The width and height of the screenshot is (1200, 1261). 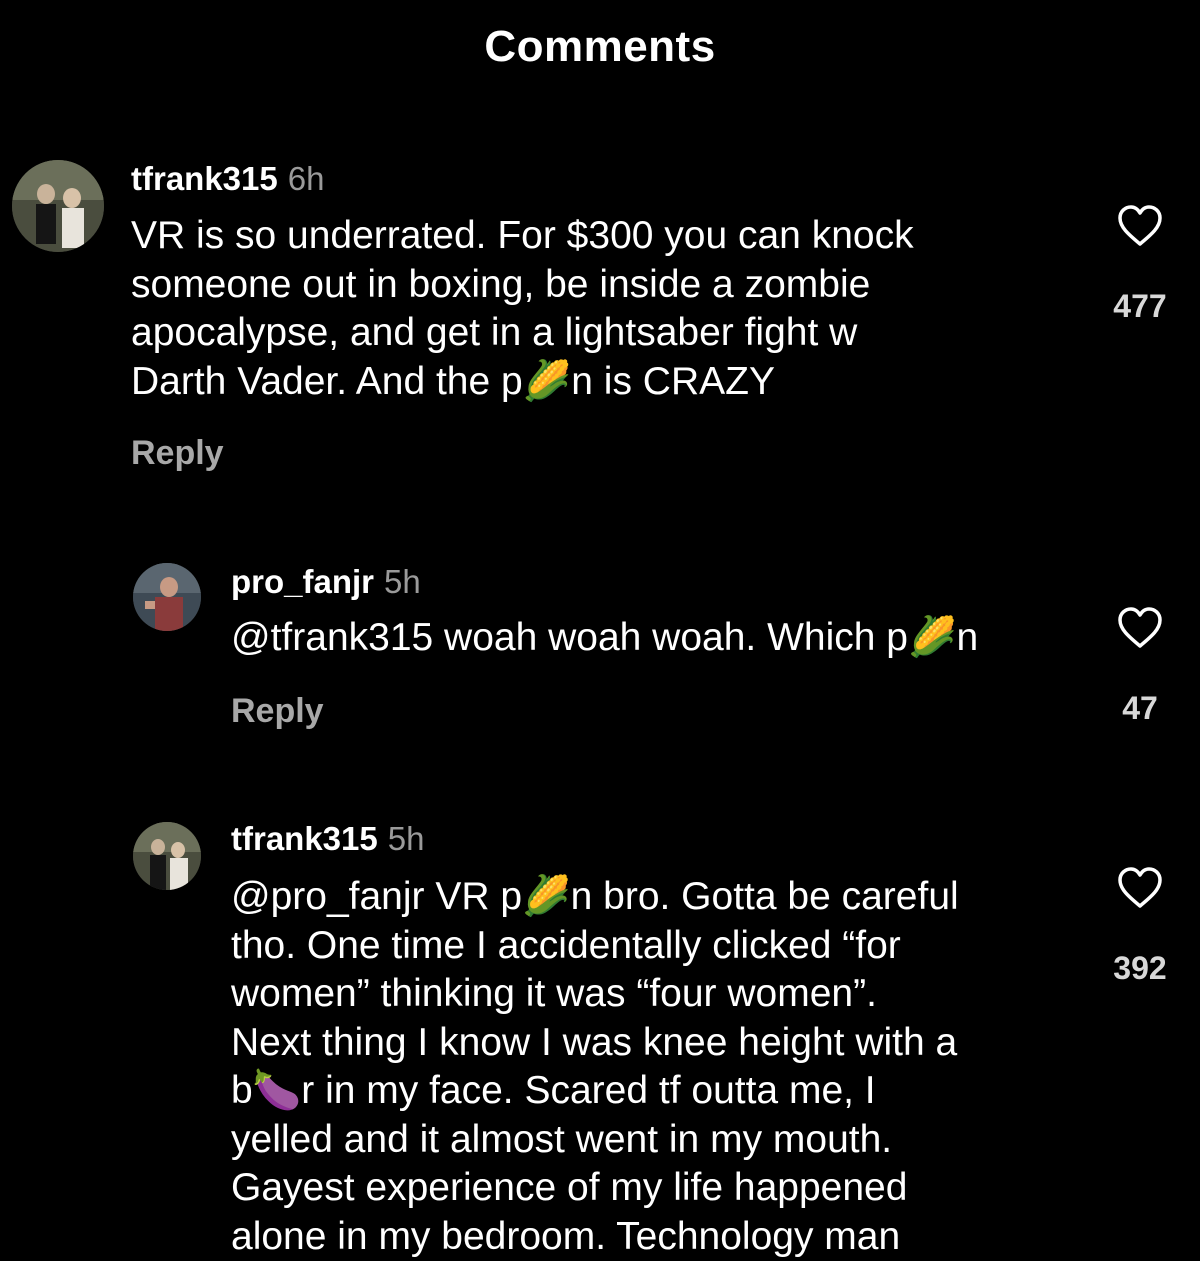 I want to click on username: pro_fanjr, so click(x=302, y=581).